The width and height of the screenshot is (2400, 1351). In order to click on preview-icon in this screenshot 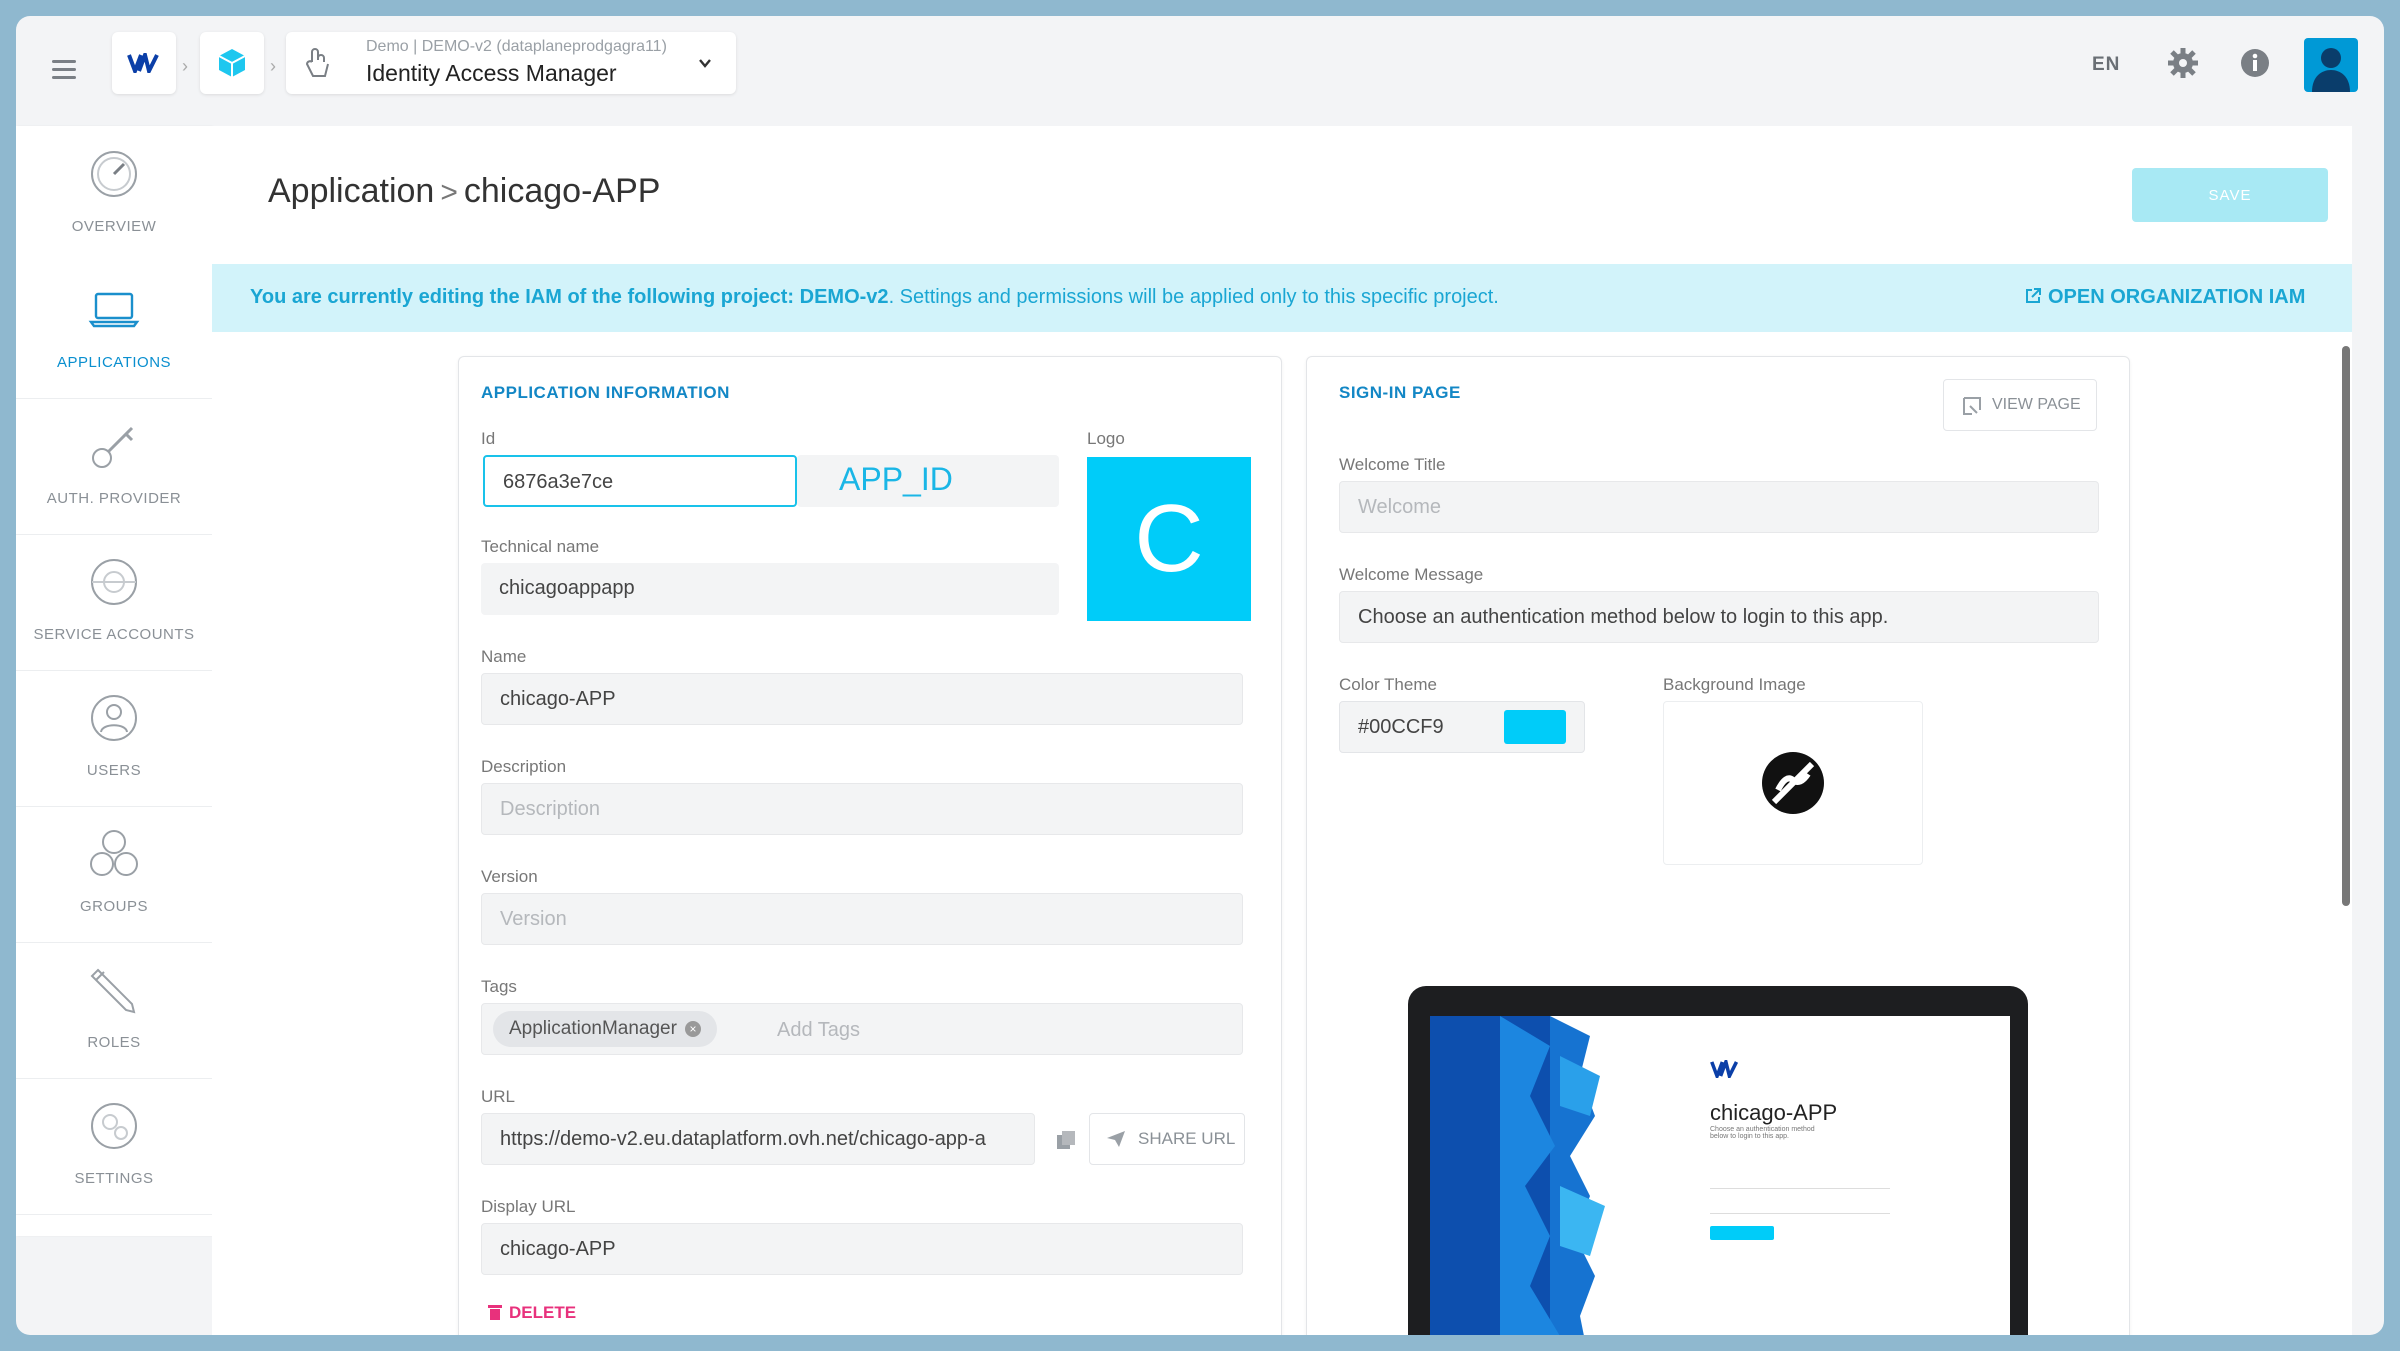, I will do `click(1972, 406)`.